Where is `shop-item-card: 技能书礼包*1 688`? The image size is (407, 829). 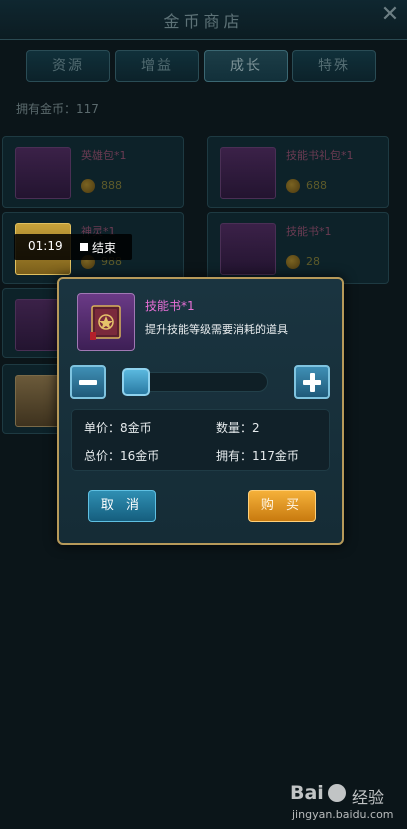 shop-item-card: 技能书礼包*1 688 is located at coordinates (298, 172).